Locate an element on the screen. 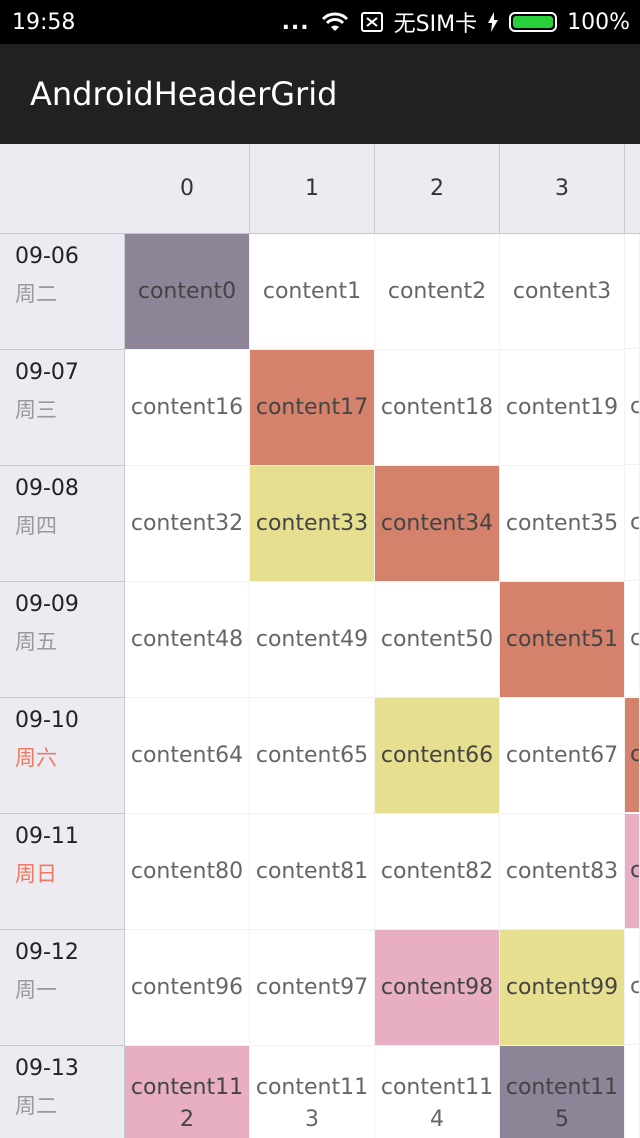  row-header: 09-13 周二 is located at coordinates (62, 1092).